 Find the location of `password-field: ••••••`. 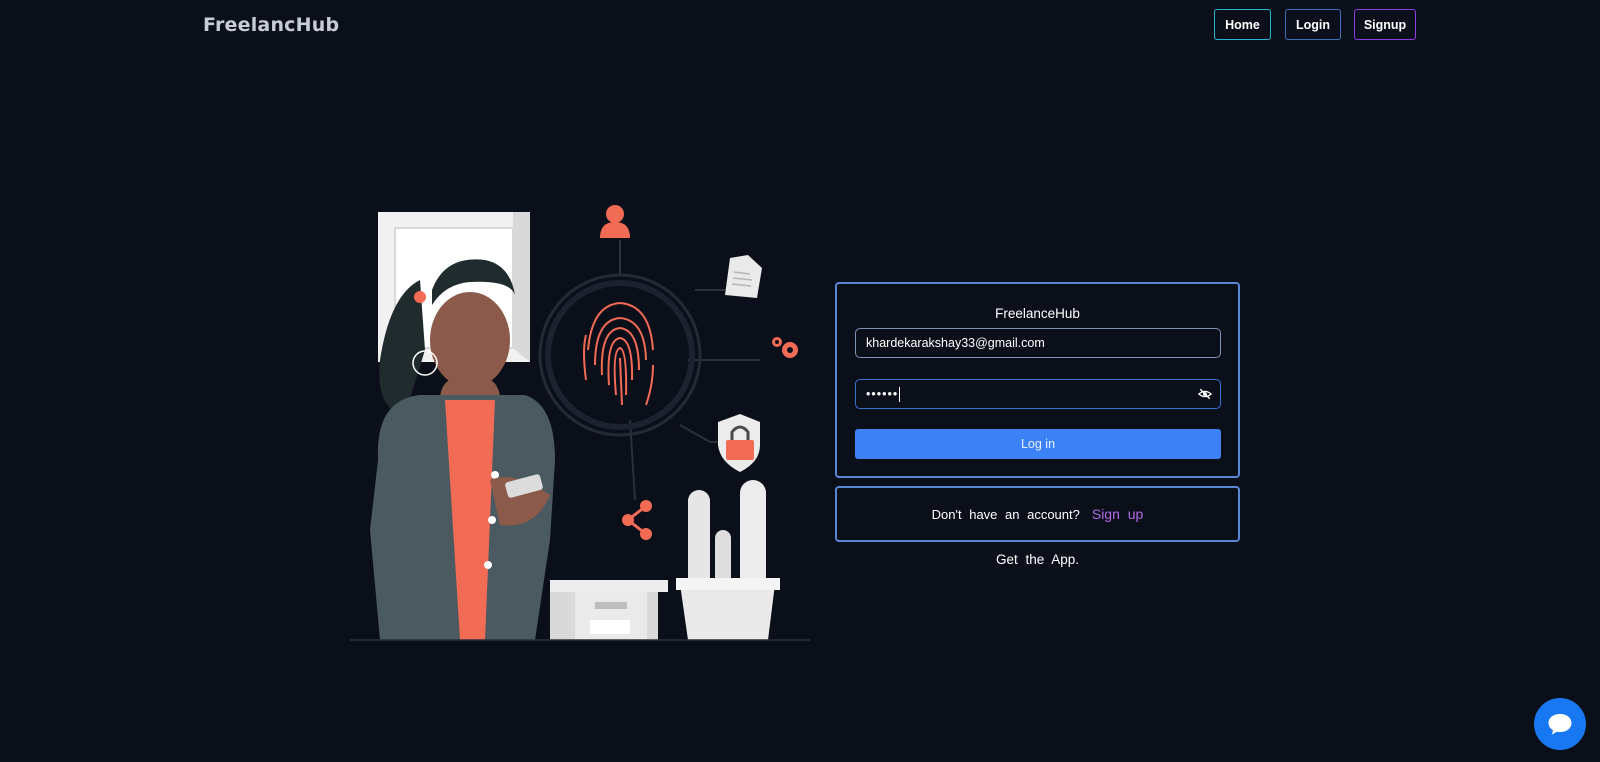

password-field: •••••• is located at coordinates (1038, 394).